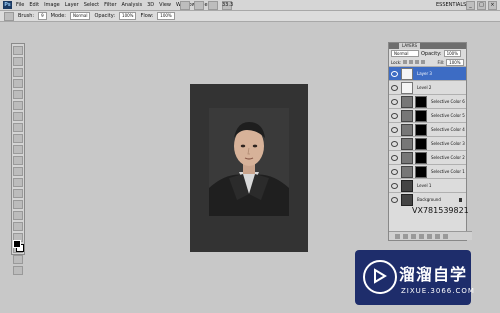 This screenshot has width=500, height=313. I want to click on layer-name: Background, so click(429, 199).